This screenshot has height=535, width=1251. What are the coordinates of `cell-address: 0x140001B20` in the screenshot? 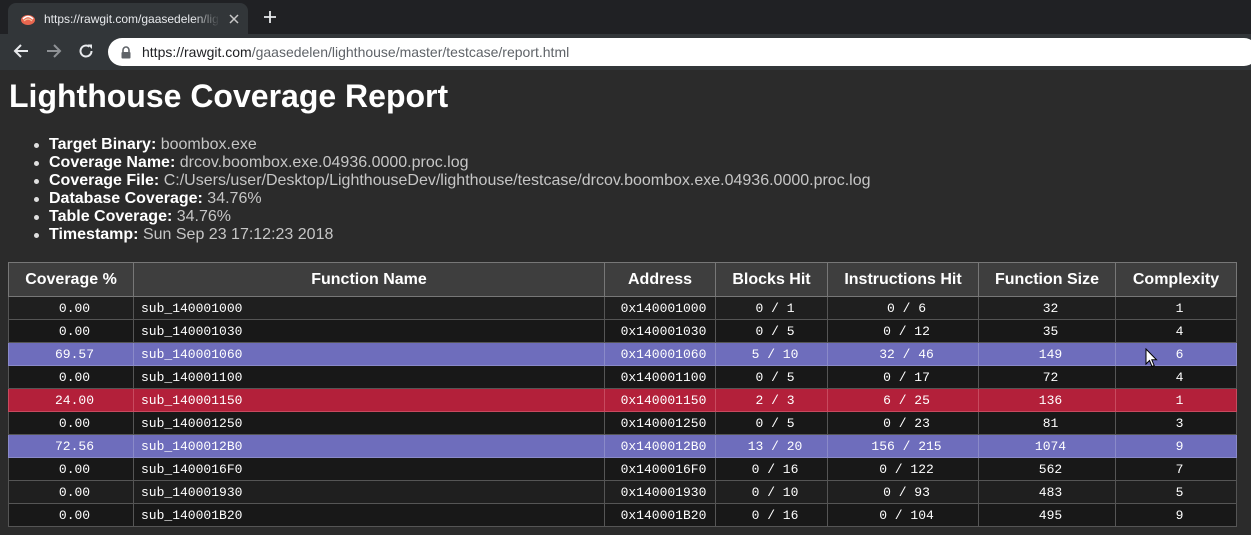 It's located at (660, 515).